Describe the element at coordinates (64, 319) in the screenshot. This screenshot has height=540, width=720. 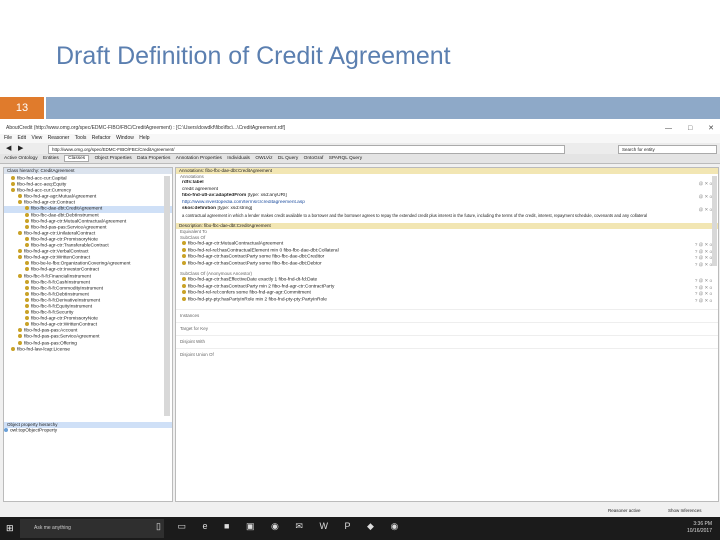
I see `tree-item-label: fibo-fnd-agr-ctr:PromissoryNote` at that location.